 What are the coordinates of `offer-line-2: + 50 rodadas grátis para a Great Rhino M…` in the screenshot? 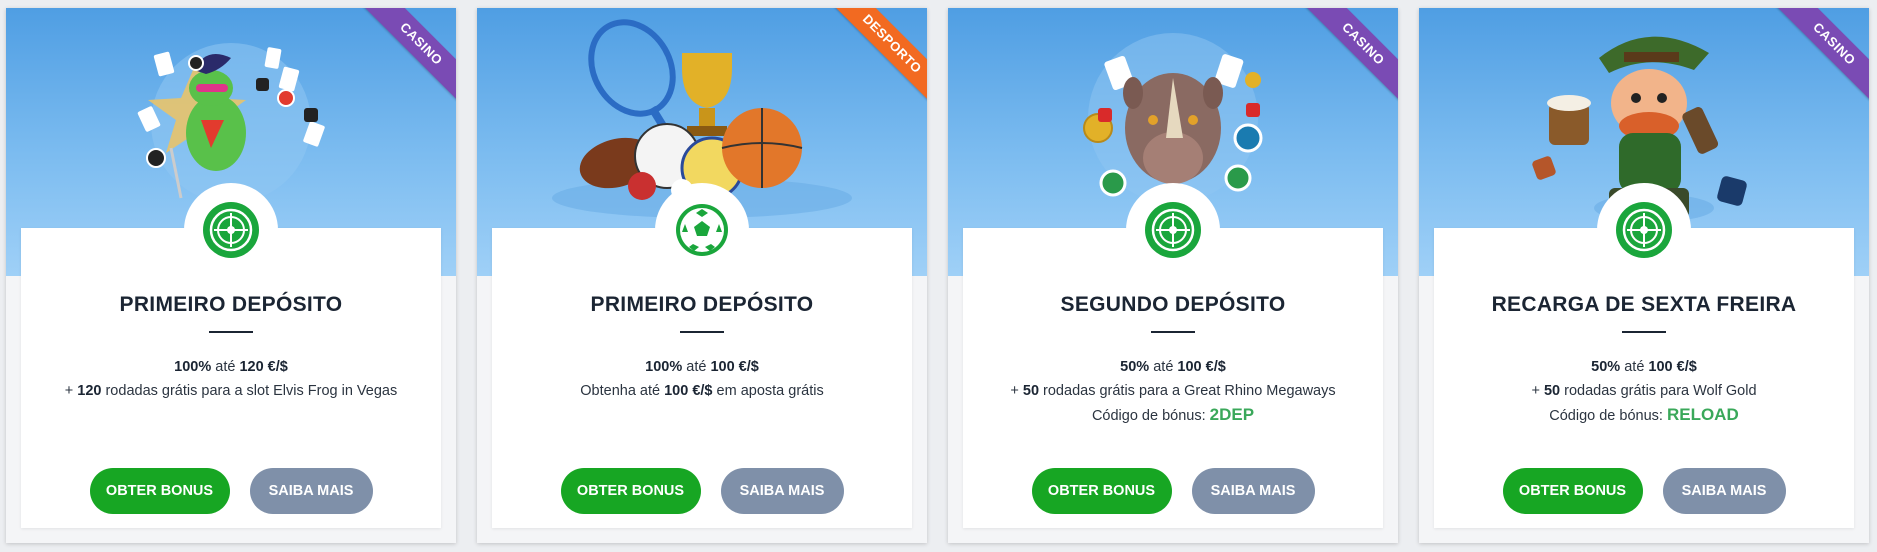 It's located at (1173, 391).